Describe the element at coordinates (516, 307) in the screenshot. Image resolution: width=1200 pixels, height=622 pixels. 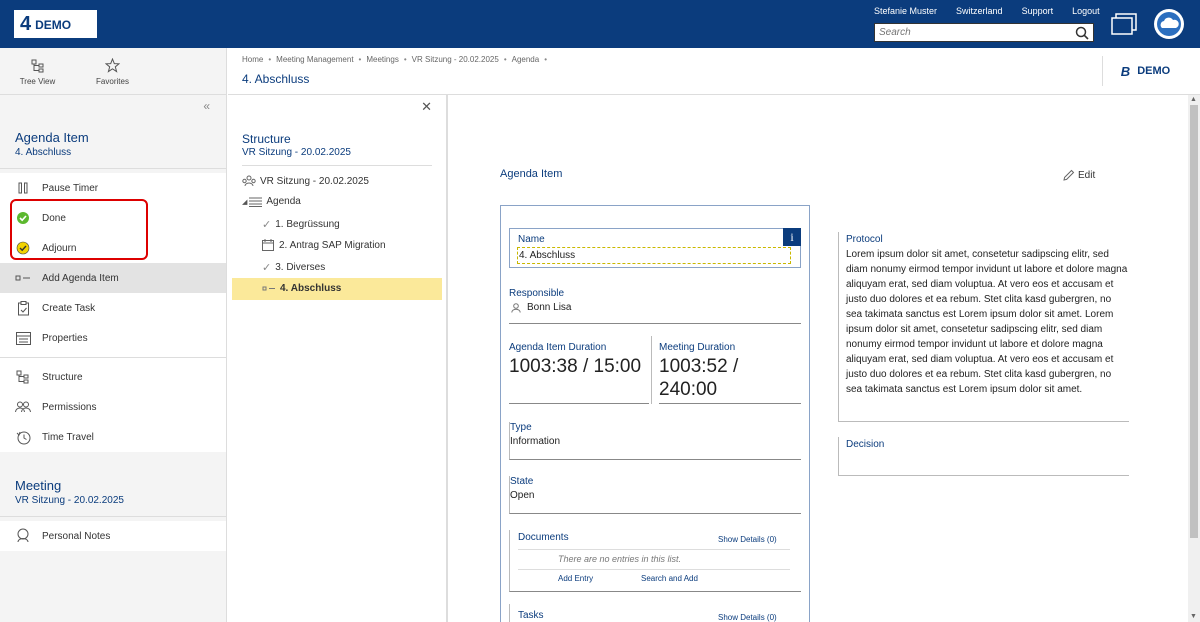
I see `person-icon` at that location.